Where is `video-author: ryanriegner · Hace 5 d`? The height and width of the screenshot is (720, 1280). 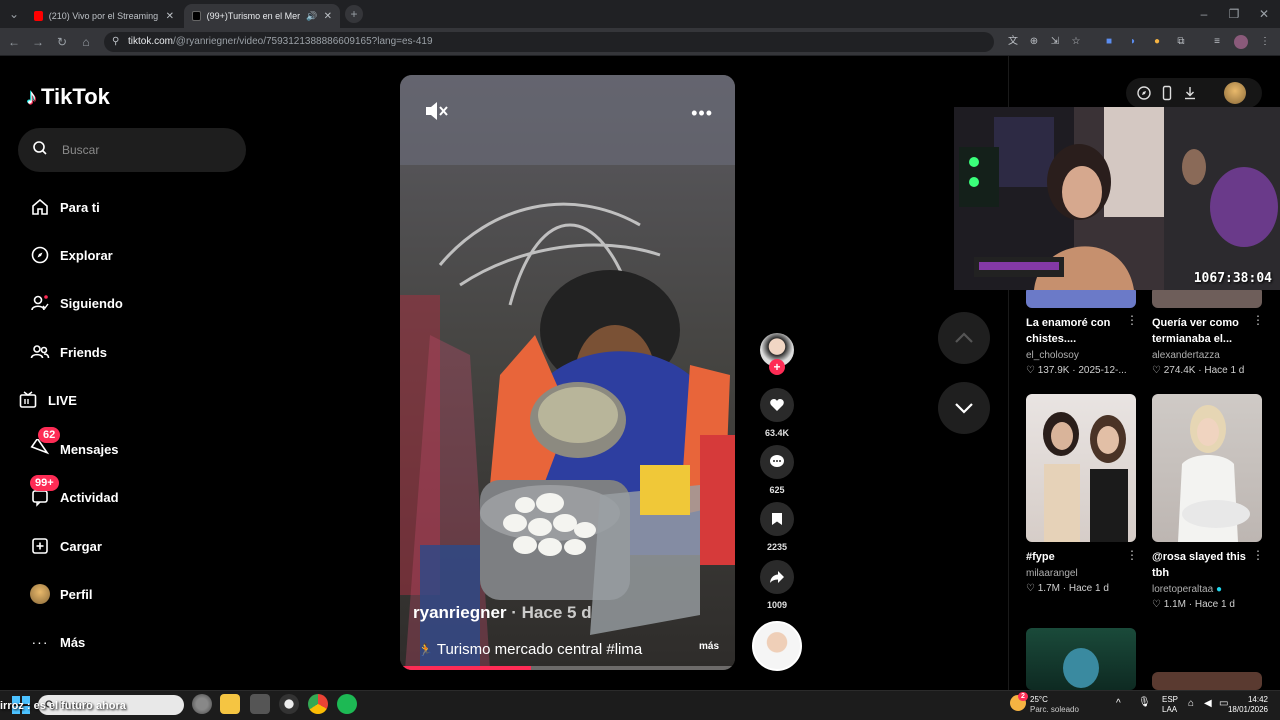 video-author: ryanriegner · Hace 5 d is located at coordinates (502, 613).